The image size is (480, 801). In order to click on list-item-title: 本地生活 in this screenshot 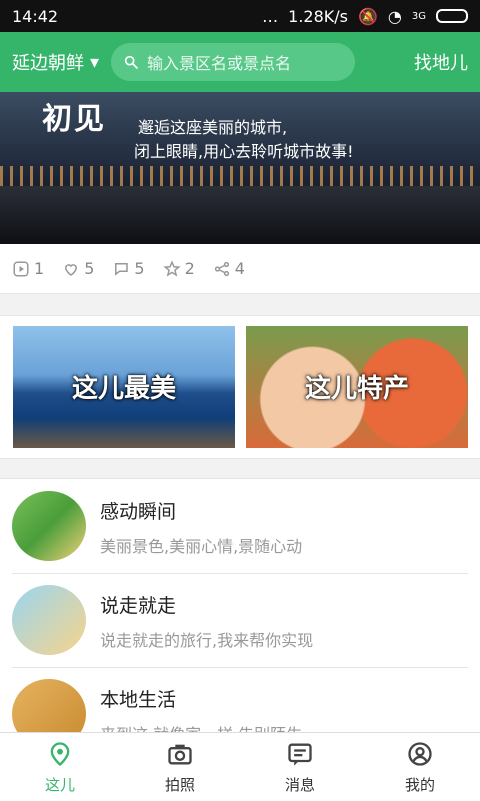, I will do `click(138, 700)`.